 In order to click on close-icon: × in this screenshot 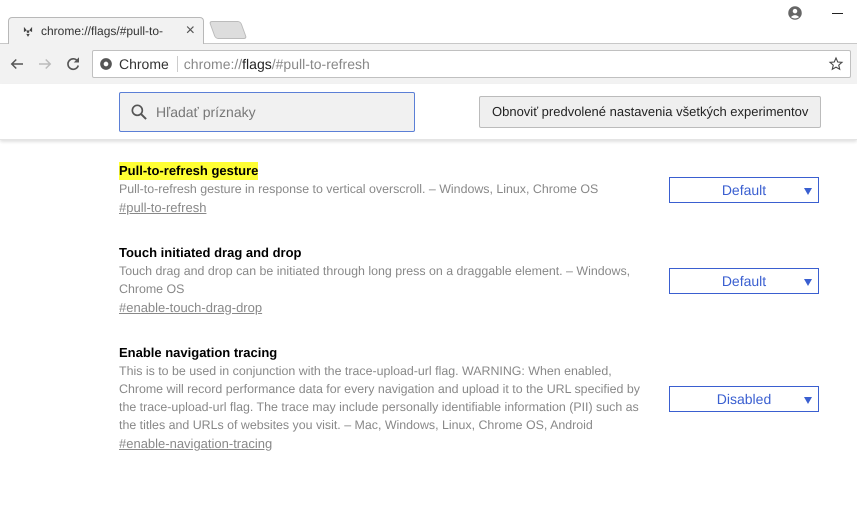, I will do `click(190, 31)`.